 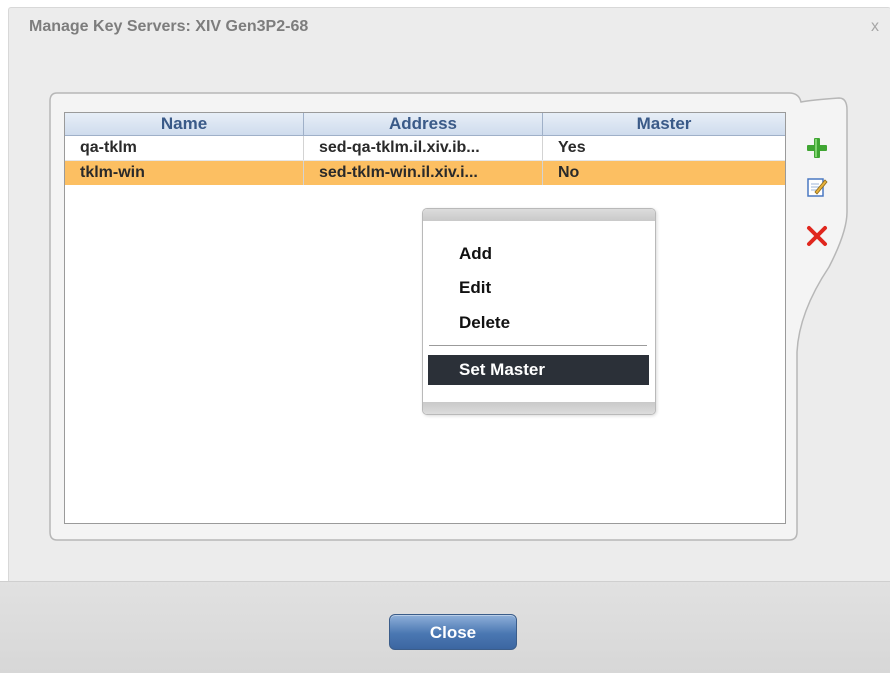 I want to click on dialog-title: Manage Key Servers: XIV Gen3P2-68, so click(x=169, y=26).